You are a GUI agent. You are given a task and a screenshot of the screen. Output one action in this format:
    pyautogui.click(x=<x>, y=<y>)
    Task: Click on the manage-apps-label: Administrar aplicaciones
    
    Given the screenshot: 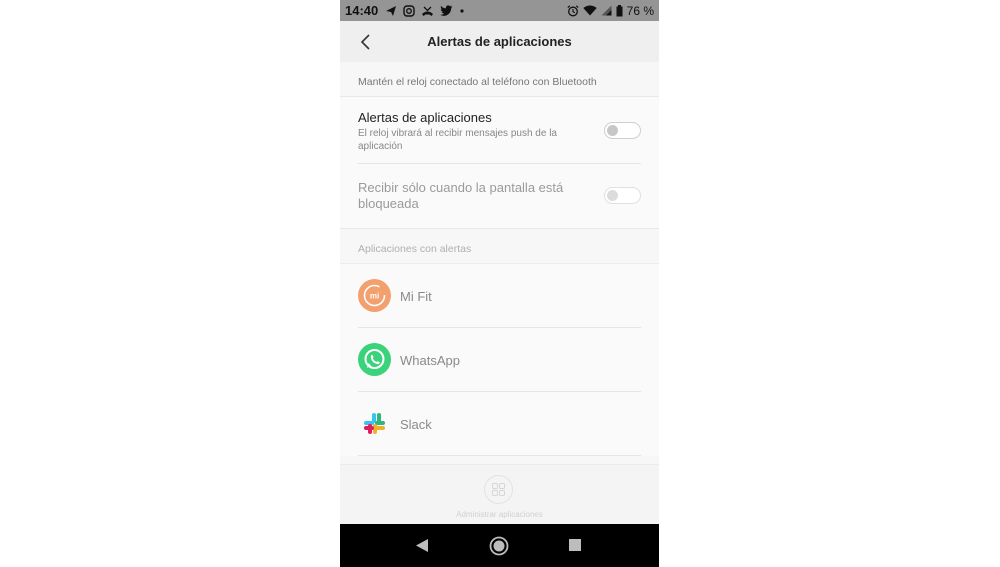 What is the action you would take?
    pyautogui.click(x=499, y=514)
    